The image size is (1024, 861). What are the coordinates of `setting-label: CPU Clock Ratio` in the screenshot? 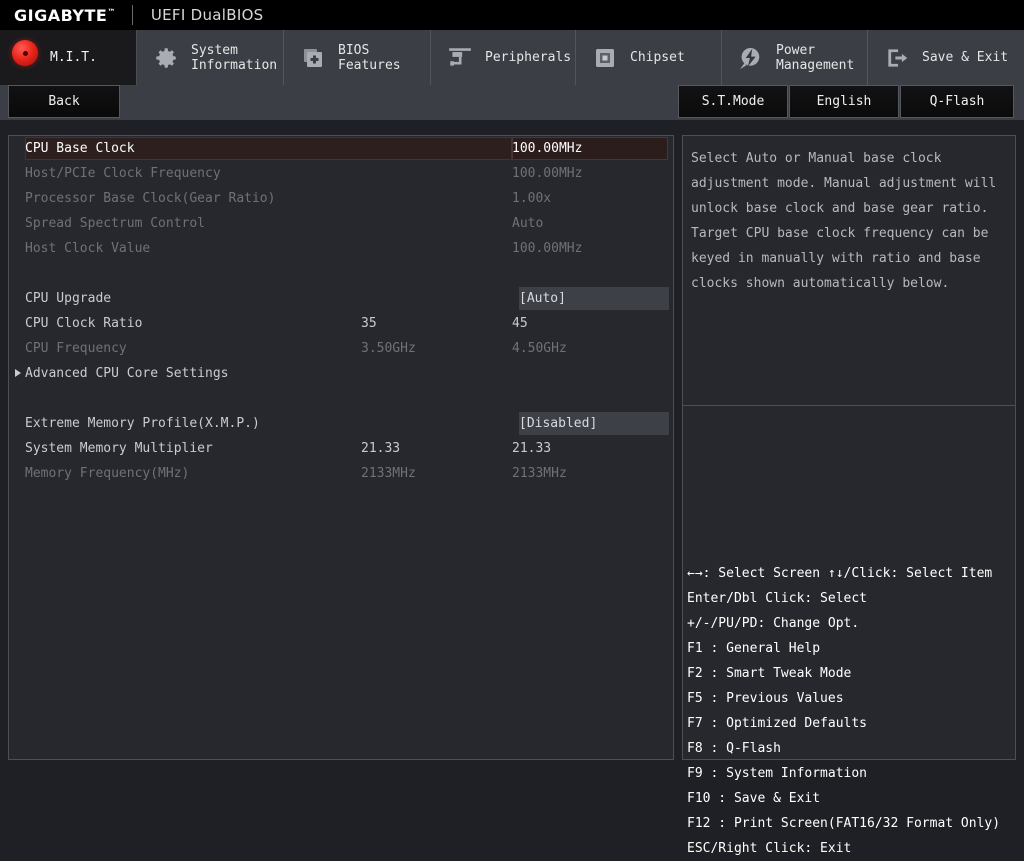 It's located at (84, 323).